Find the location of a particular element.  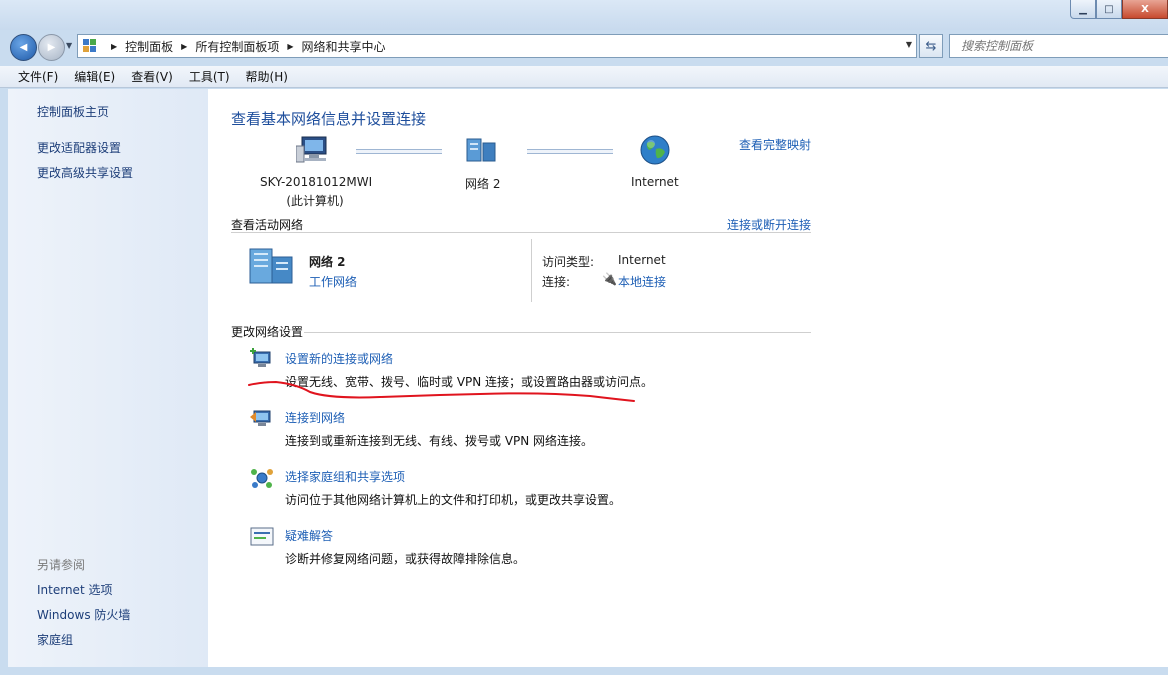

menu-bar: 文件(F) 编辑(E) 查看(V) 工具(T) 帮助(H) is located at coordinates (584, 77).